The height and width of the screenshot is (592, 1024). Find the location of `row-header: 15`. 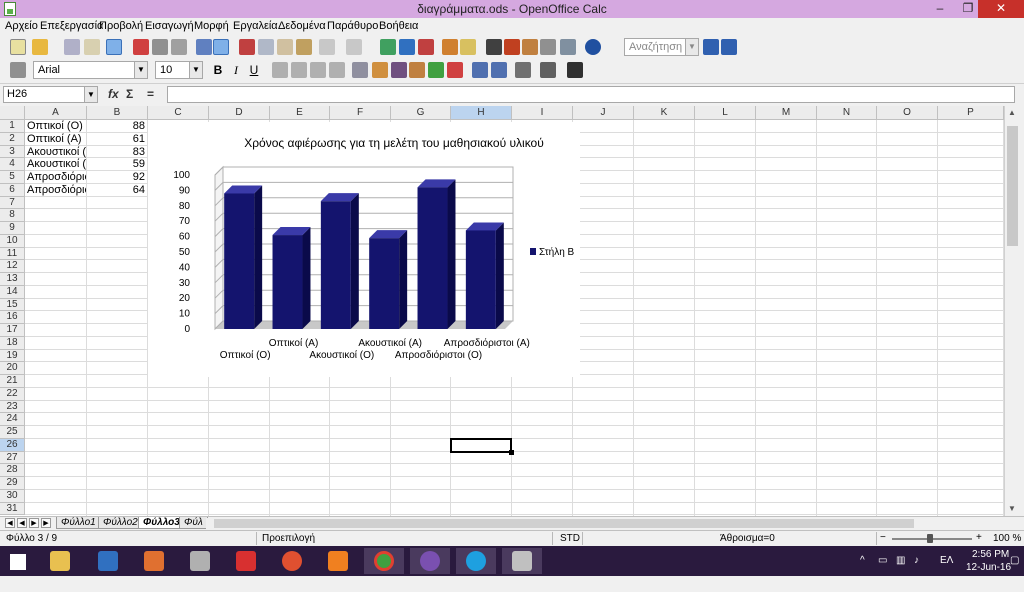

row-header: 15 is located at coordinates (12, 305).